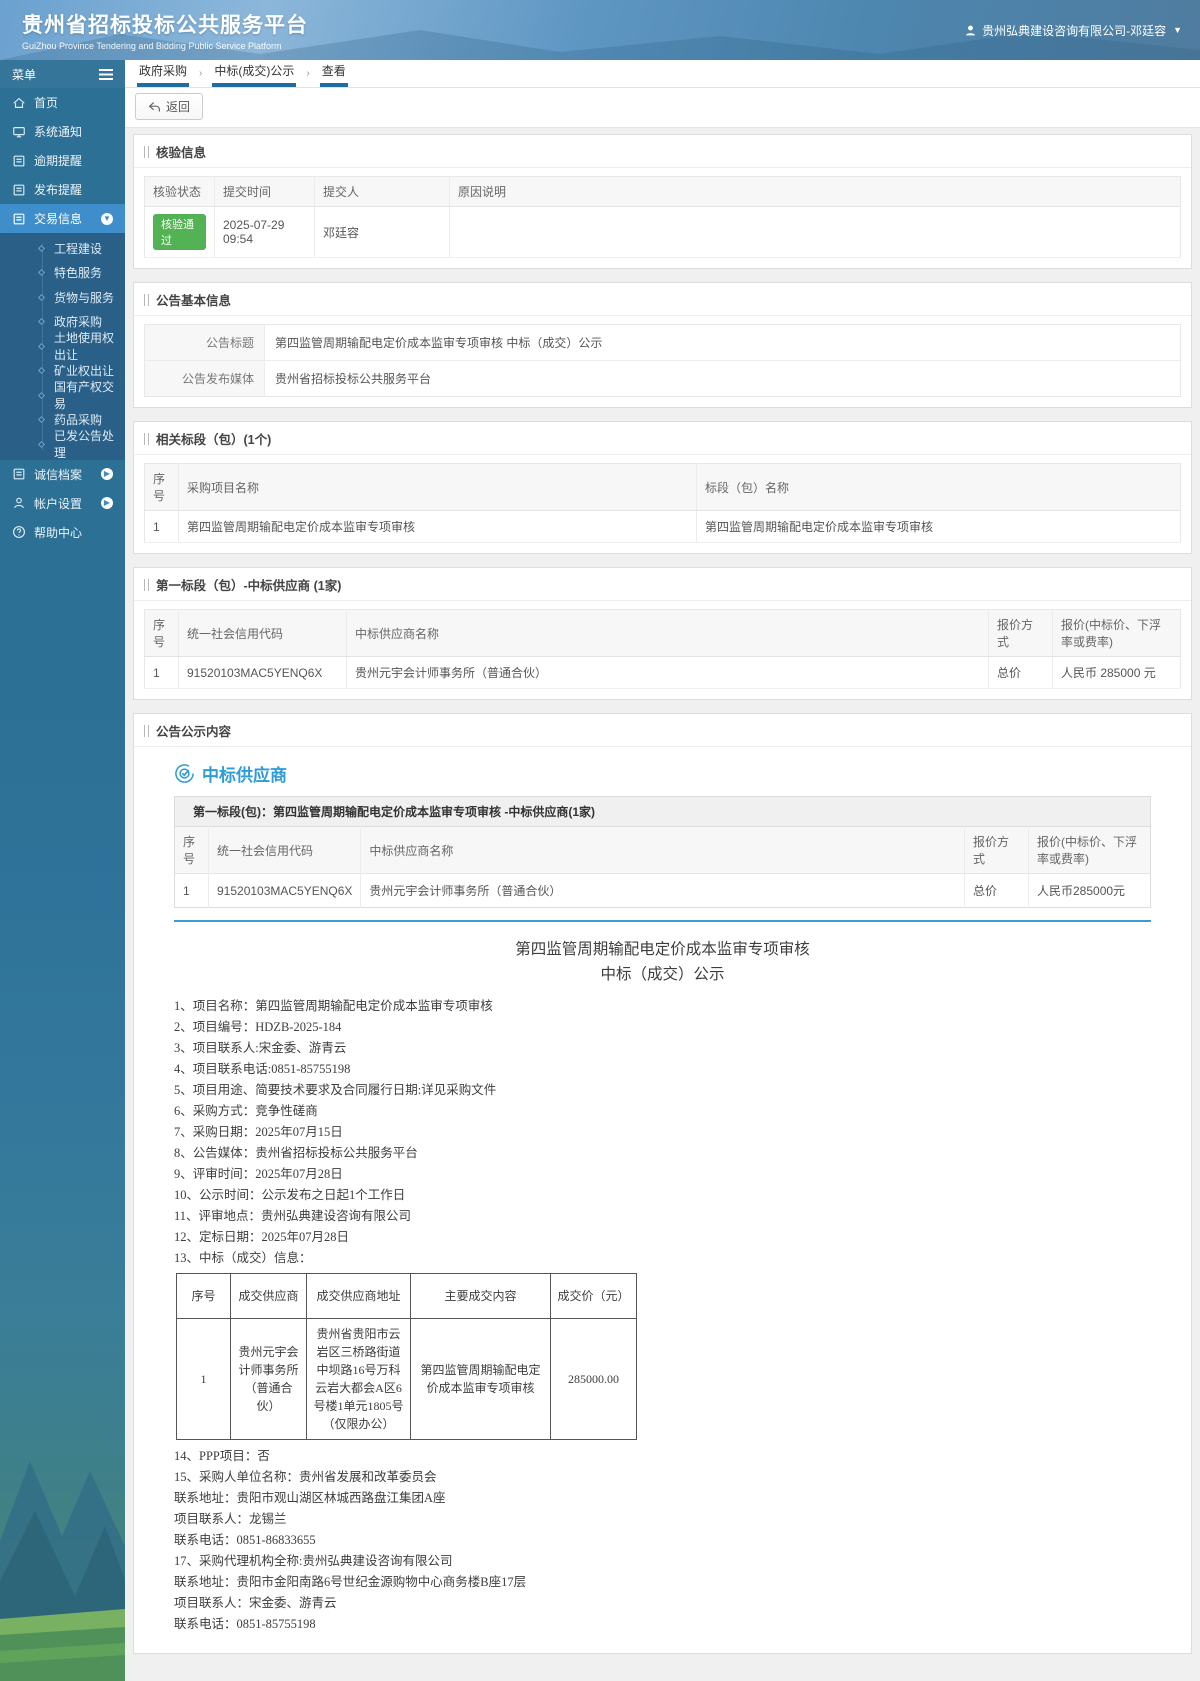 The height and width of the screenshot is (1681, 1200). Describe the element at coordinates (293, 1216) in the screenshot. I see `doc-paragraph: 11、评审地点：贵州弘典建设咨询有限公司` at that location.